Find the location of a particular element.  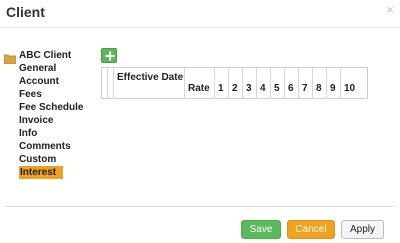

sidebar-item-fees: Fees is located at coordinates (57, 94).